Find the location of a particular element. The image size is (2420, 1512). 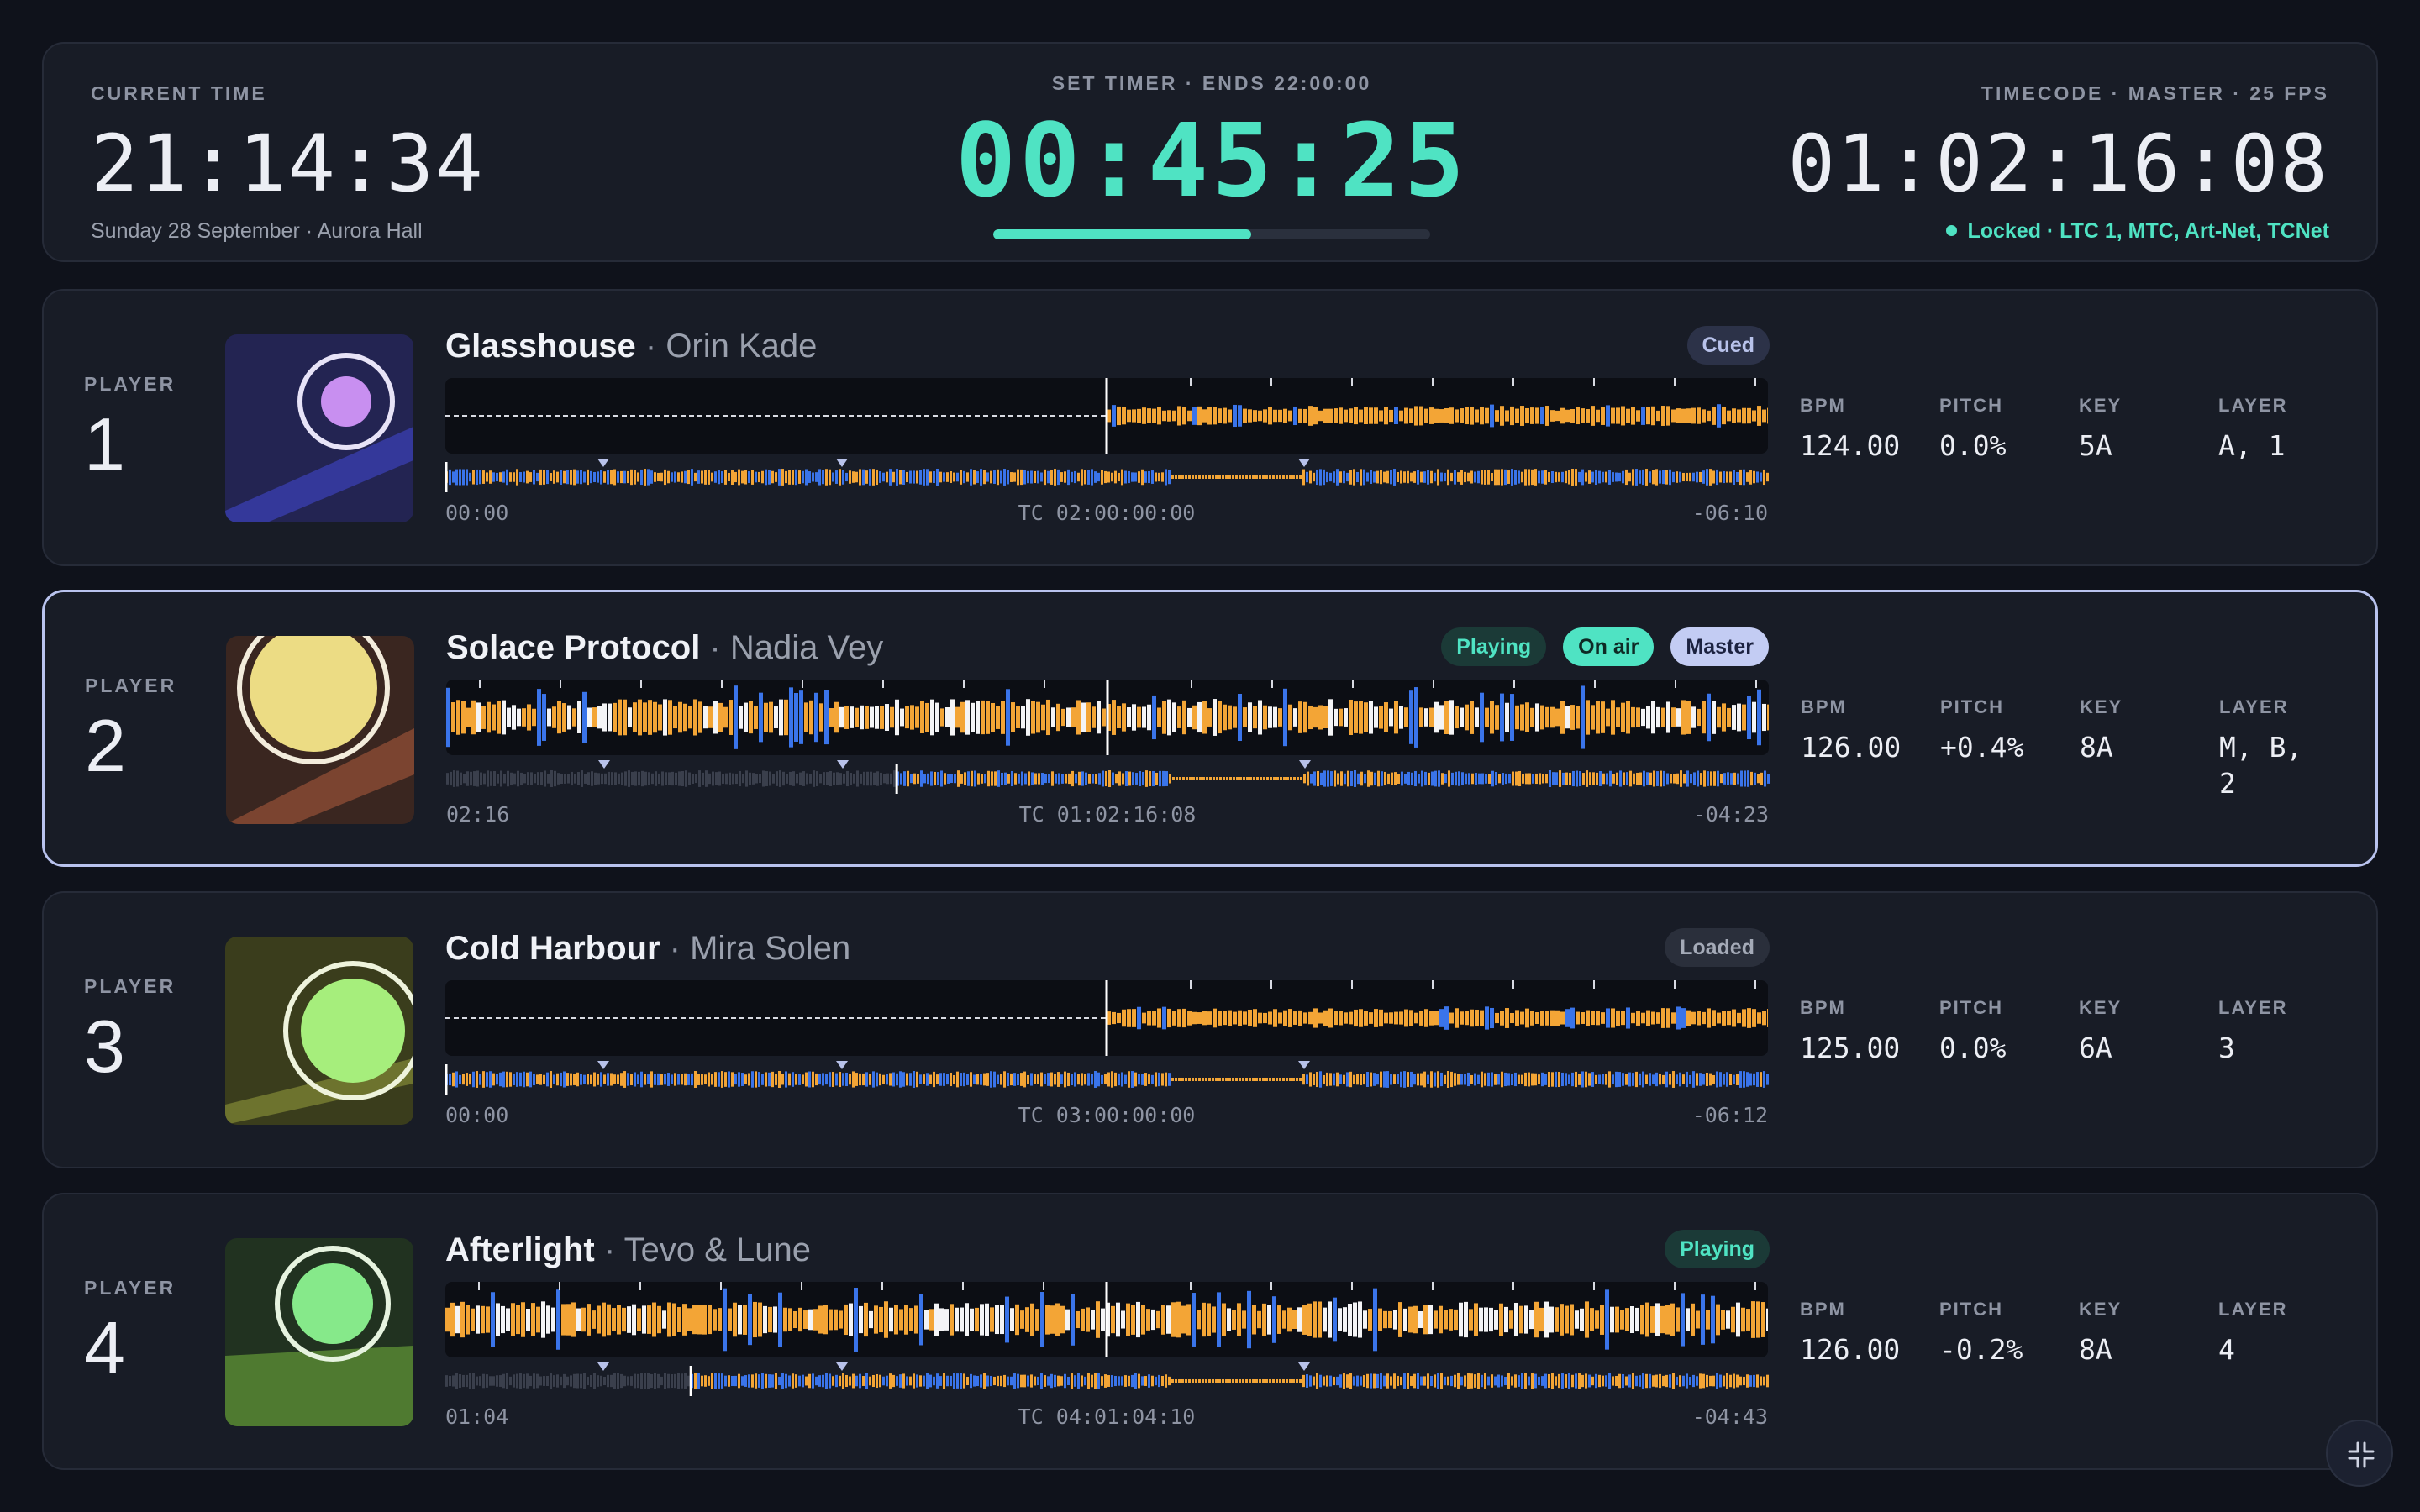

key-label: KEY is located at coordinates (2101, 405).